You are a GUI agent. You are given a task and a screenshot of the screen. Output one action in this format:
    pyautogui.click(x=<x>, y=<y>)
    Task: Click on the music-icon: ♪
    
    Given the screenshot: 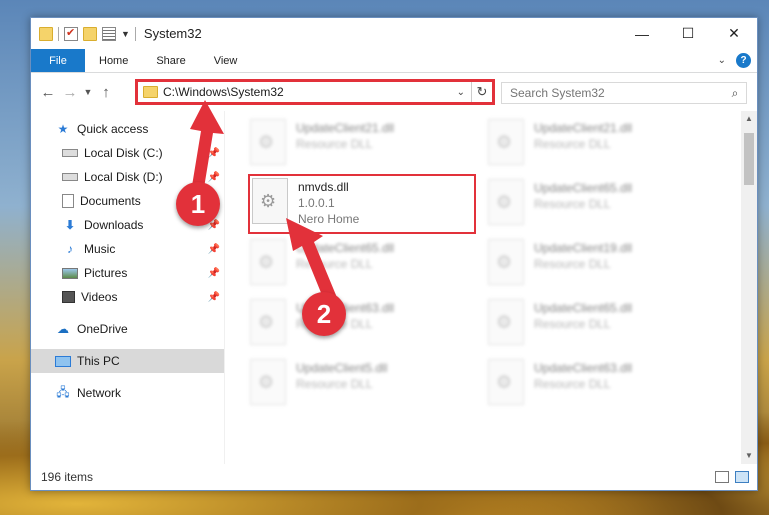 What is the action you would take?
    pyautogui.click(x=70, y=249)
    